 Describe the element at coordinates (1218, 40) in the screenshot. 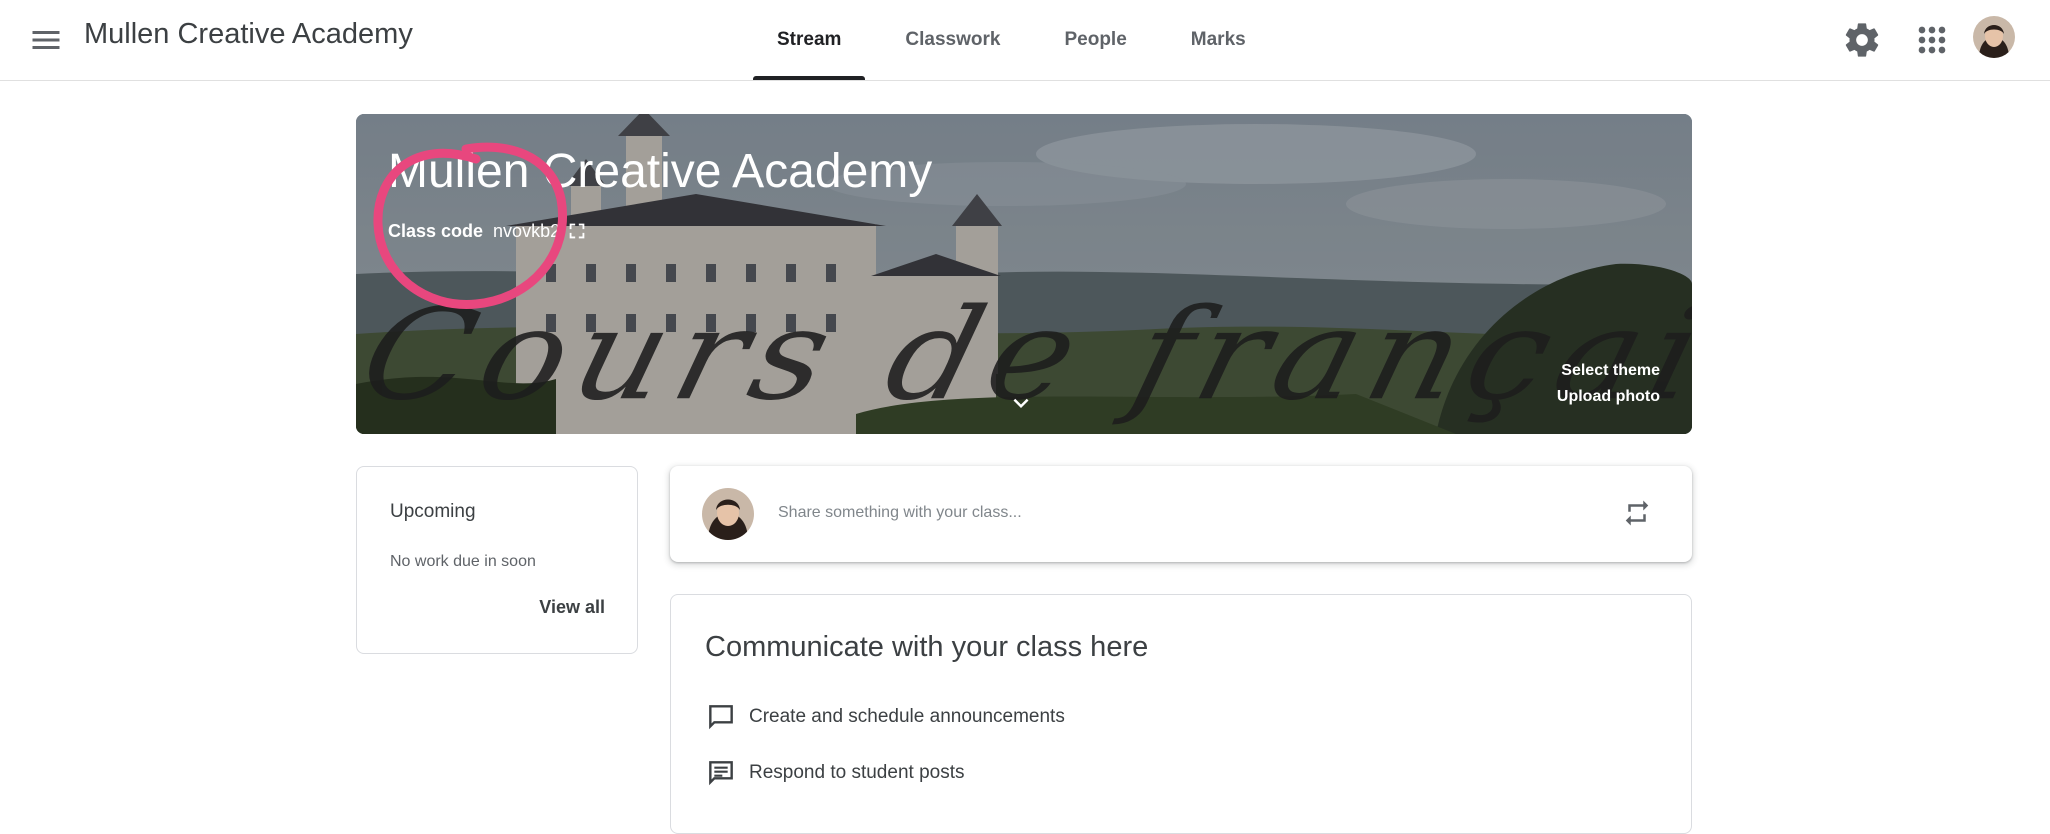

I see `tab-marks: Marks` at that location.